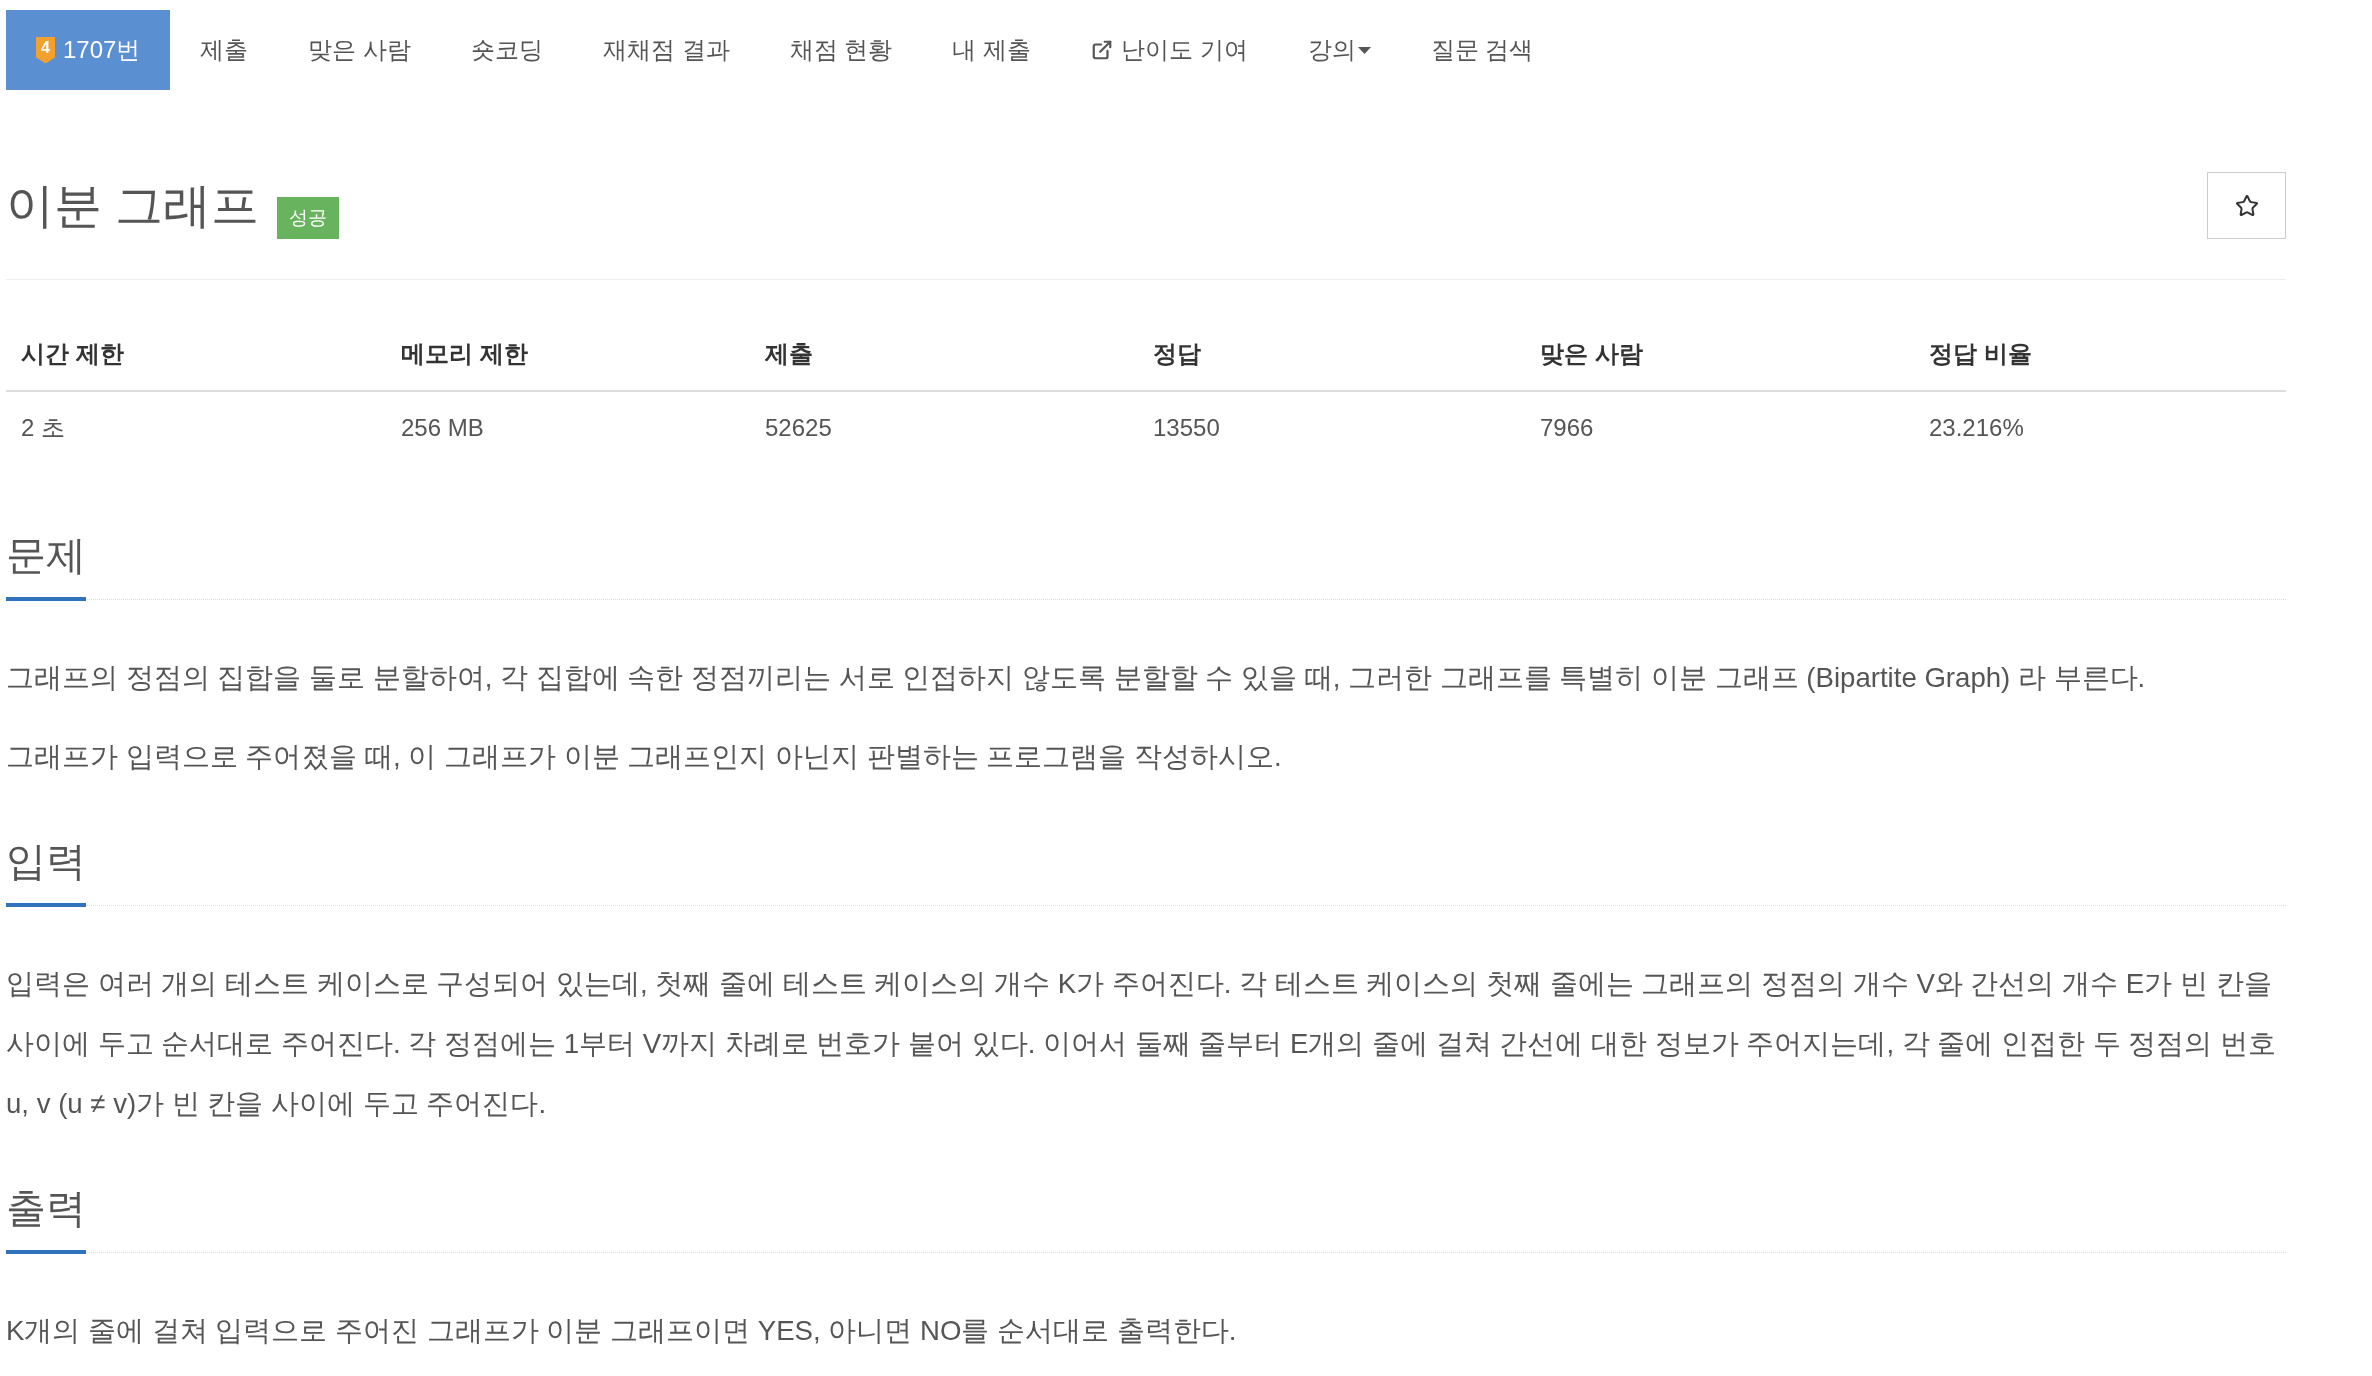  What do you see at coordinates (46, 870) in the screenshot?
I see `section-heading: 입력` at bounding box center [46, 870].